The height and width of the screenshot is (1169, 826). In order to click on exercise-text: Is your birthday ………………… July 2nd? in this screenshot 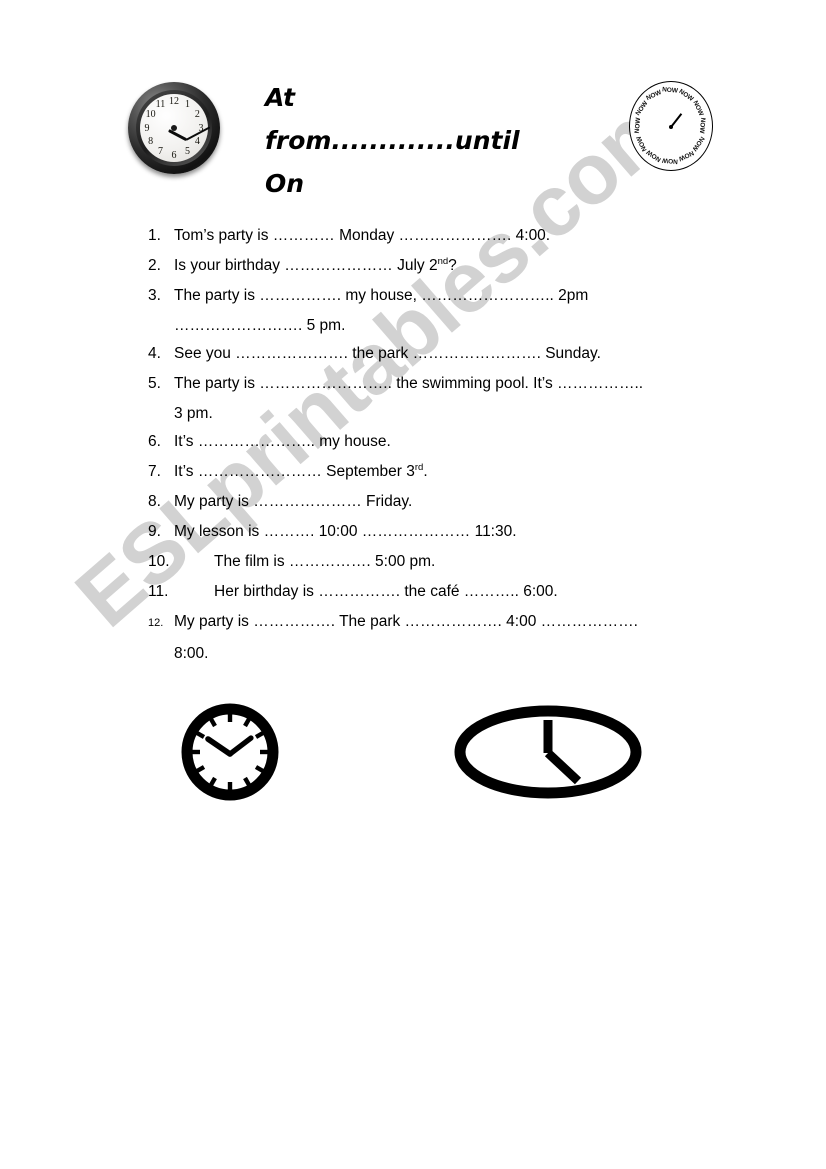, I will do `click(466, 266)`.